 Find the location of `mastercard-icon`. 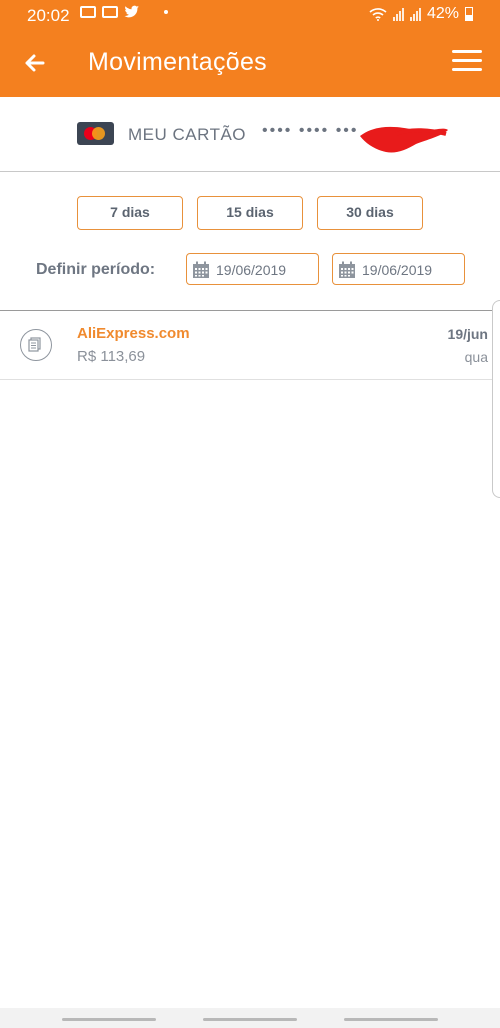

mastercard-icon is located at coordinates (95, 133).